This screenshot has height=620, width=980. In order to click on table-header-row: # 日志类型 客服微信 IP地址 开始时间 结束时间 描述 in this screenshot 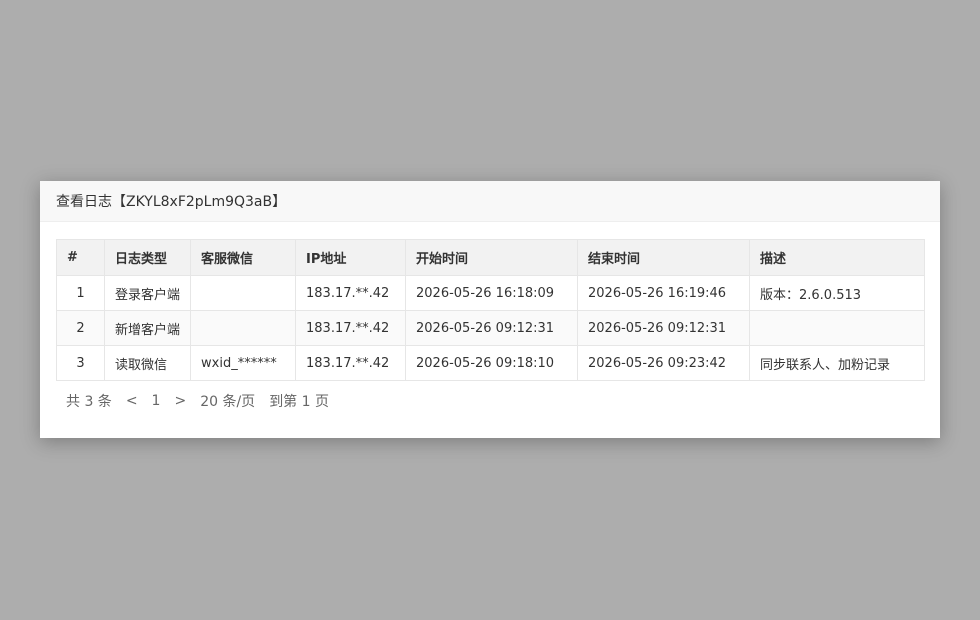, I will do `click(490, 257)`.